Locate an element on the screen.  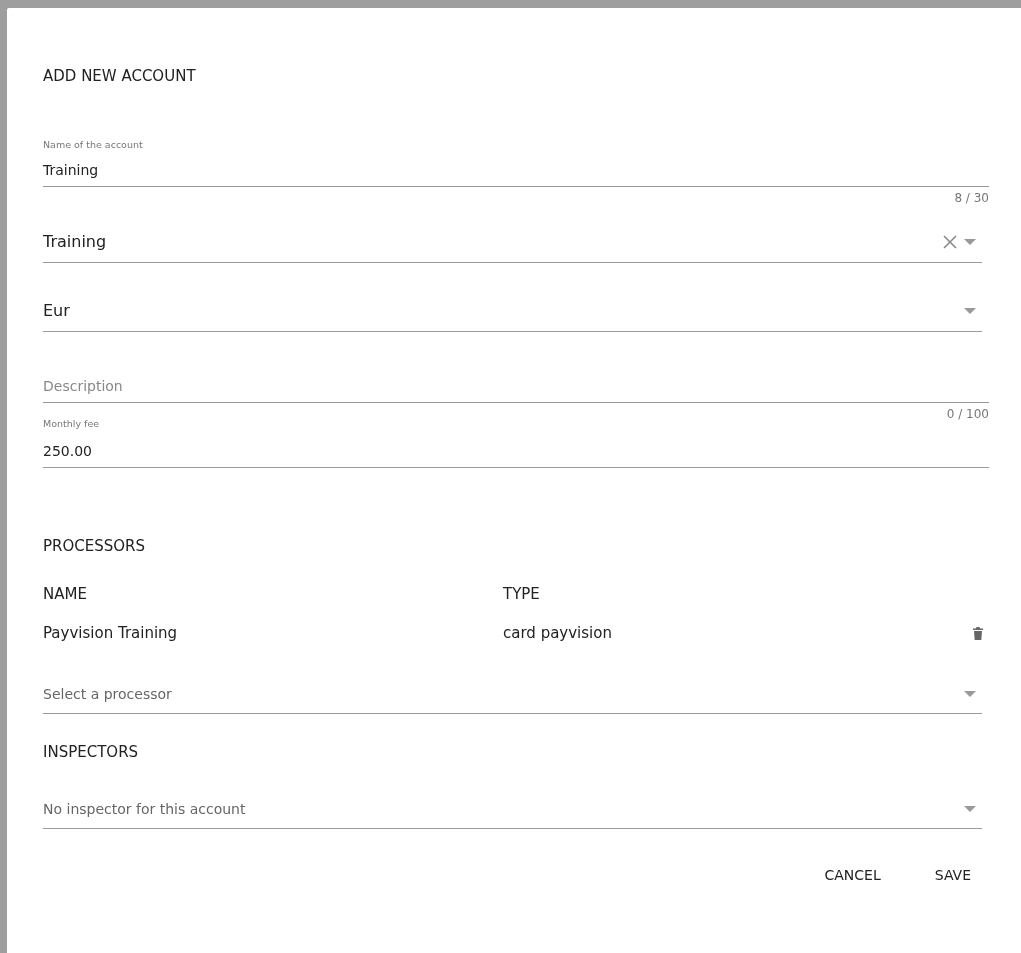
dialog-button: SAVE is located at coordinates (952, 875).